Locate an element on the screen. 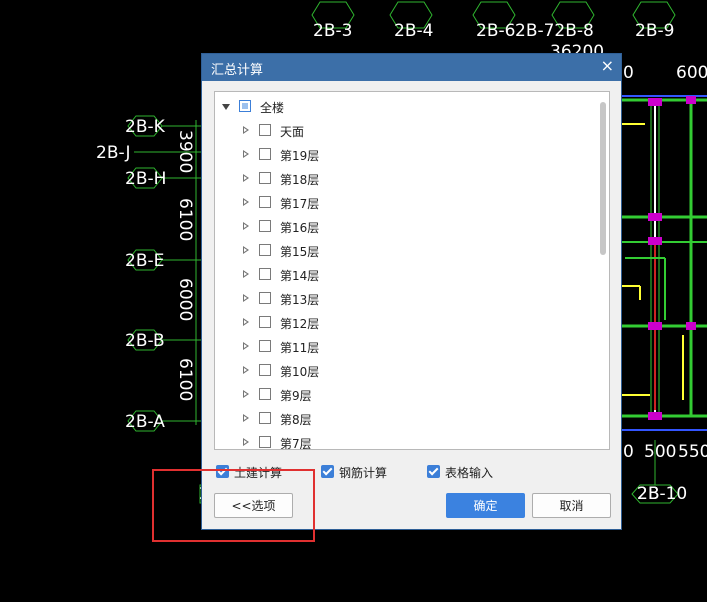 This screenshot has height=602, width=707. floor-label: 第16层 is located at coordinates (300, 228).